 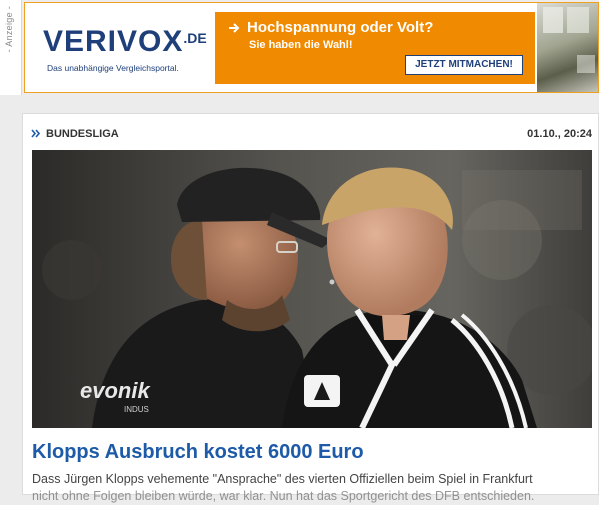 What do you see at coordinates (340, 27) in the screenshot?
I see `ad-headline: Hochspannung oder Volt?` at bounding box center [340, 27].